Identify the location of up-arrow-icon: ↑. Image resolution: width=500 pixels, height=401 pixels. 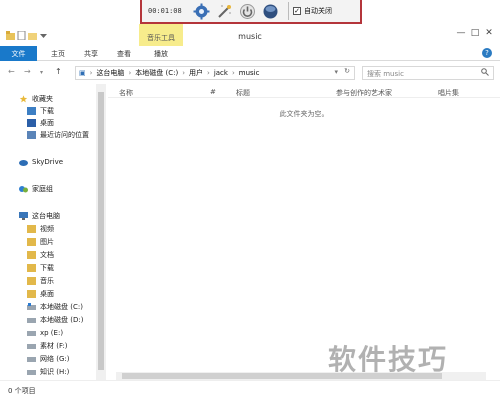
(58, 71).